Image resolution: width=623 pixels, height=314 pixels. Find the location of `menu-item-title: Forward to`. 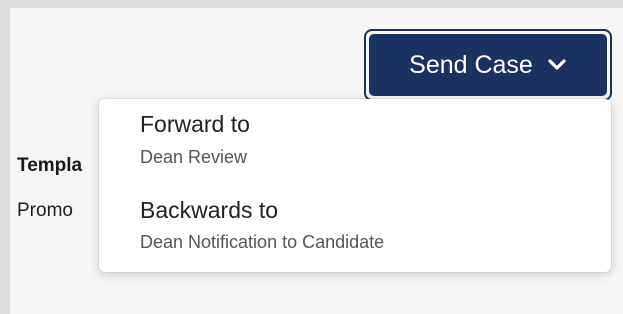

menu-item-title: Forward to is located at coordinates (195, 124).